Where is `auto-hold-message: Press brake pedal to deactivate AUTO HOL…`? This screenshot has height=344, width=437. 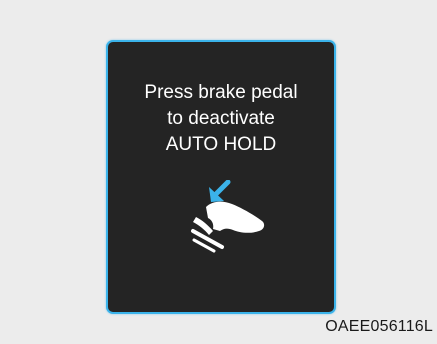 auto-hold-message: Press brake pedal to deactivate AUTO HOL… is located at coordinates (221, 119).